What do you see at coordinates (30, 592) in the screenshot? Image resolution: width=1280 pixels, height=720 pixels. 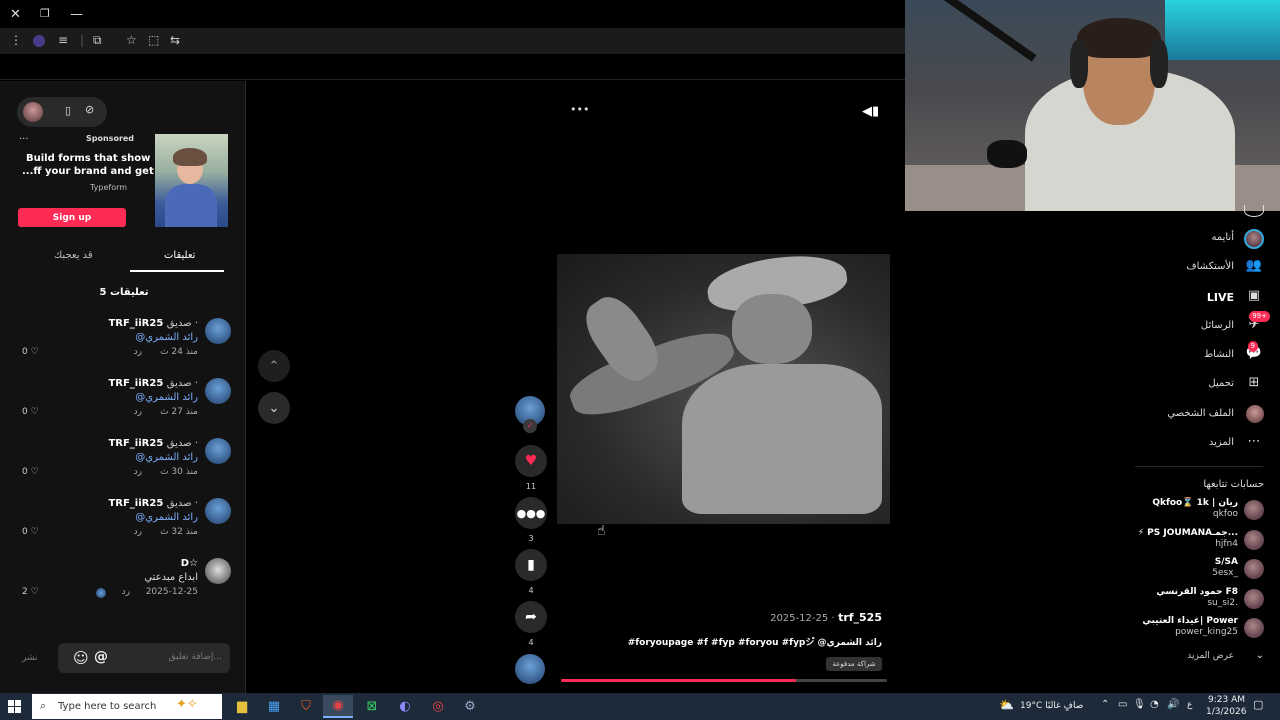 I see `comment-like-button: 2 ♡` at bounding box center [30, 592].